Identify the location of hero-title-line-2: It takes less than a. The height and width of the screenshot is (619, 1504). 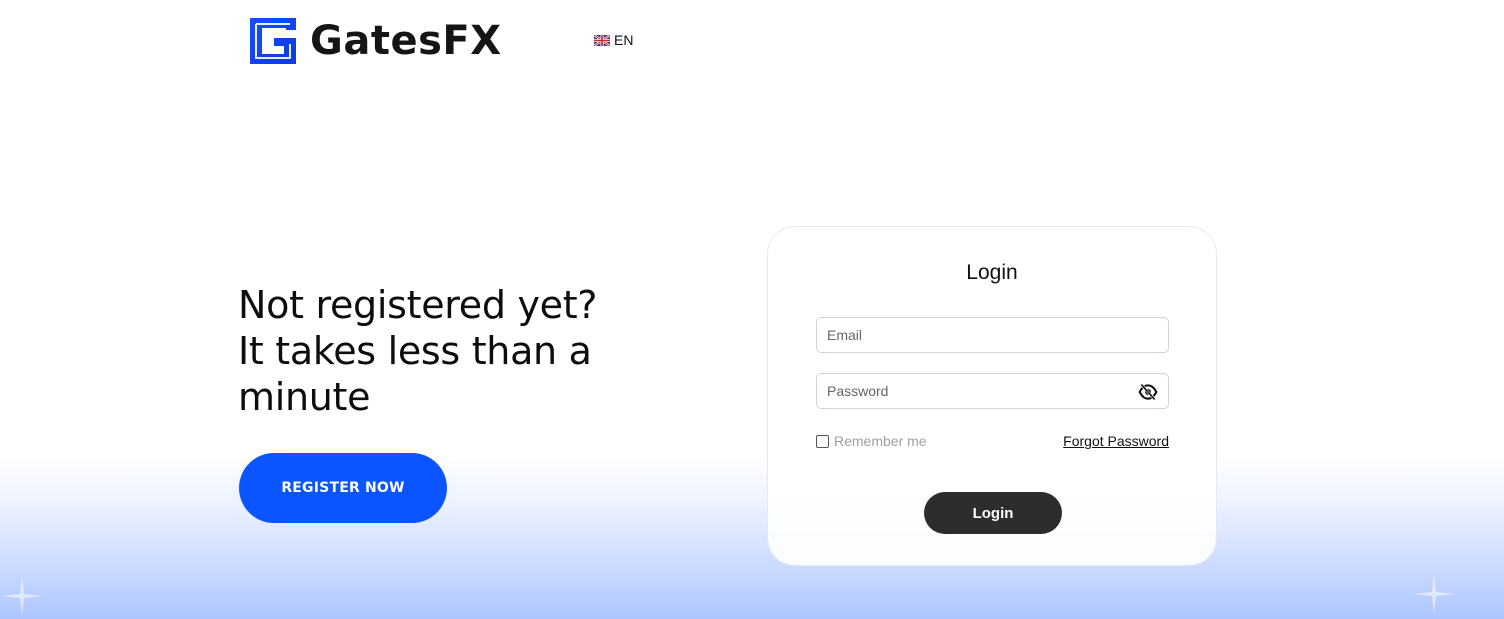
(415, 351).